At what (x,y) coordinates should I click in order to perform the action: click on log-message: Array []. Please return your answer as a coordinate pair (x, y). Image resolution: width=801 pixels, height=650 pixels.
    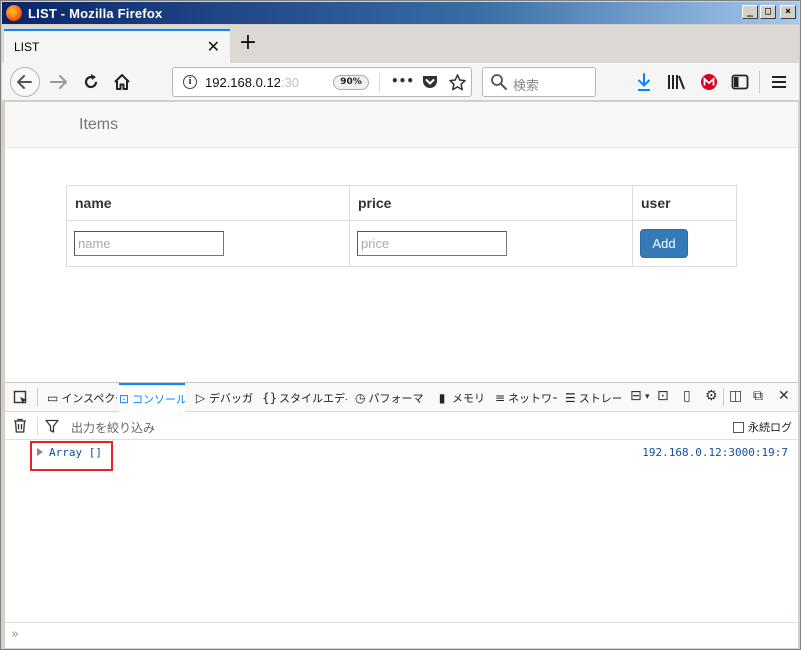
    Looking at the image, I should click on (75, 452).